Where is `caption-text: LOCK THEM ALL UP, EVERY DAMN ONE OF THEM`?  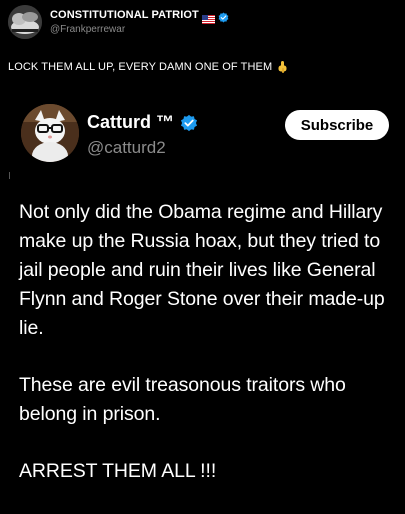 caption-text: LOCK THEM ALL UP, EVERY DAMN ONE OF THEM is located at coordinates (140, 67).